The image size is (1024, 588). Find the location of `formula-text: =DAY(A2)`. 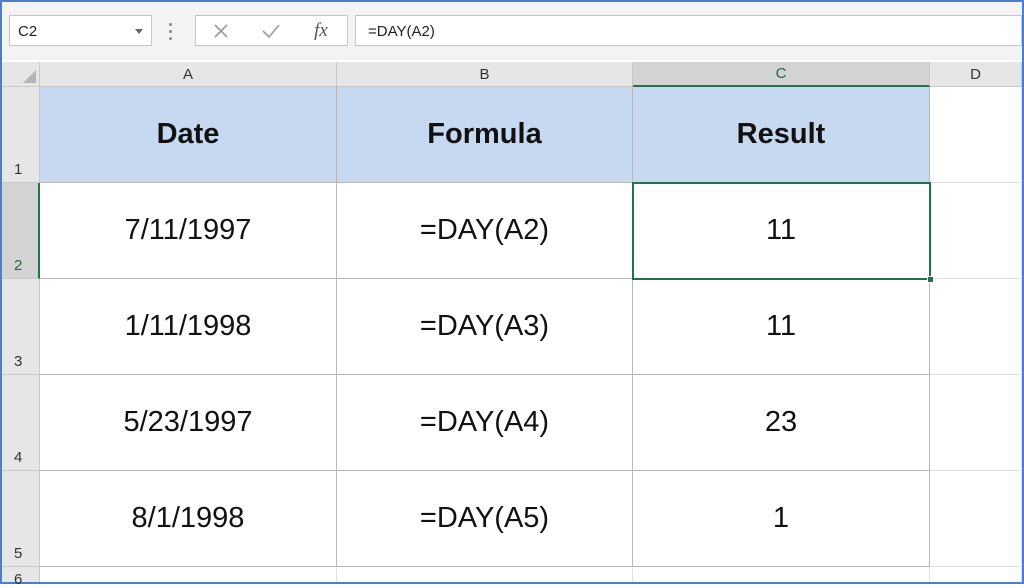

formula-text: =DAY(A2) is located at coordinates (401, 31).